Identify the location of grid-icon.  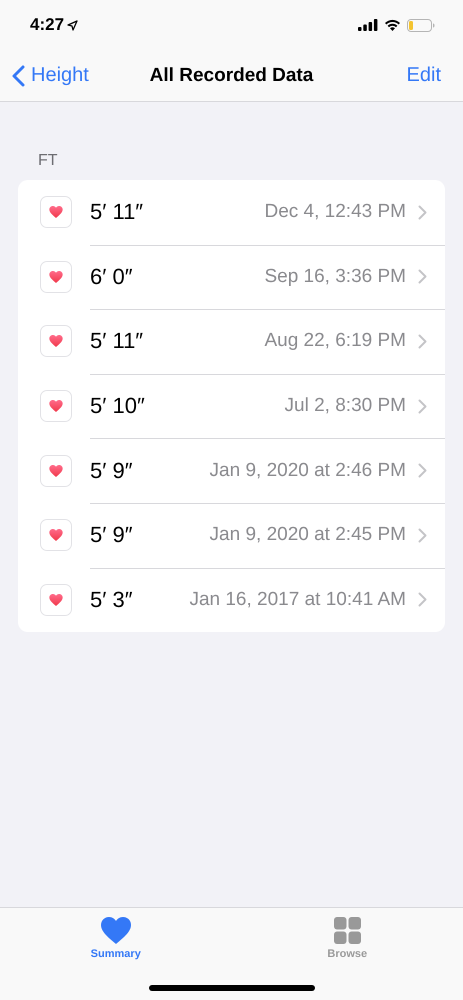
(347, 930).